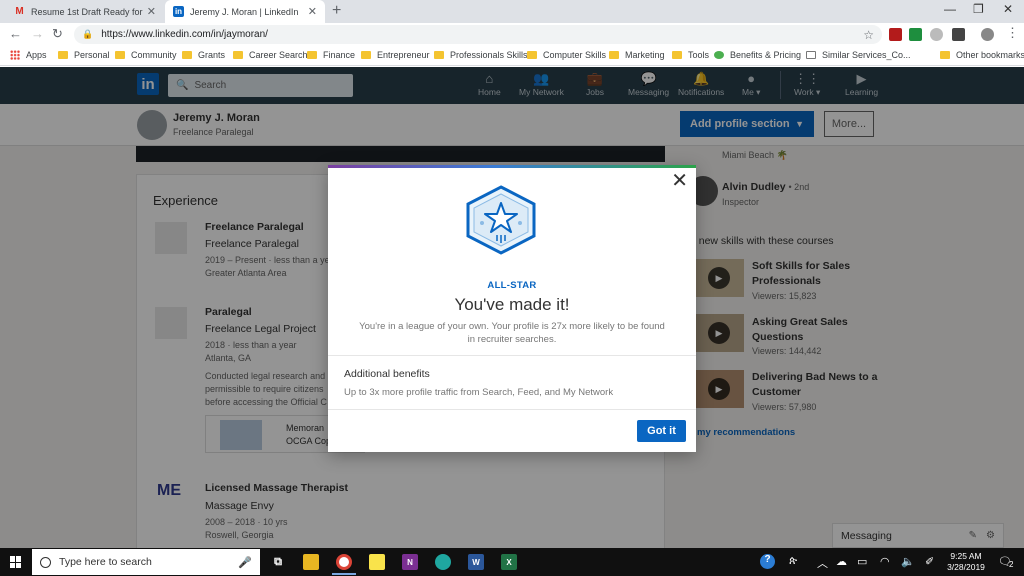 This screenshot has width=1024, height=576. I want to click on bookmark-community: Community, so click(146, 55).